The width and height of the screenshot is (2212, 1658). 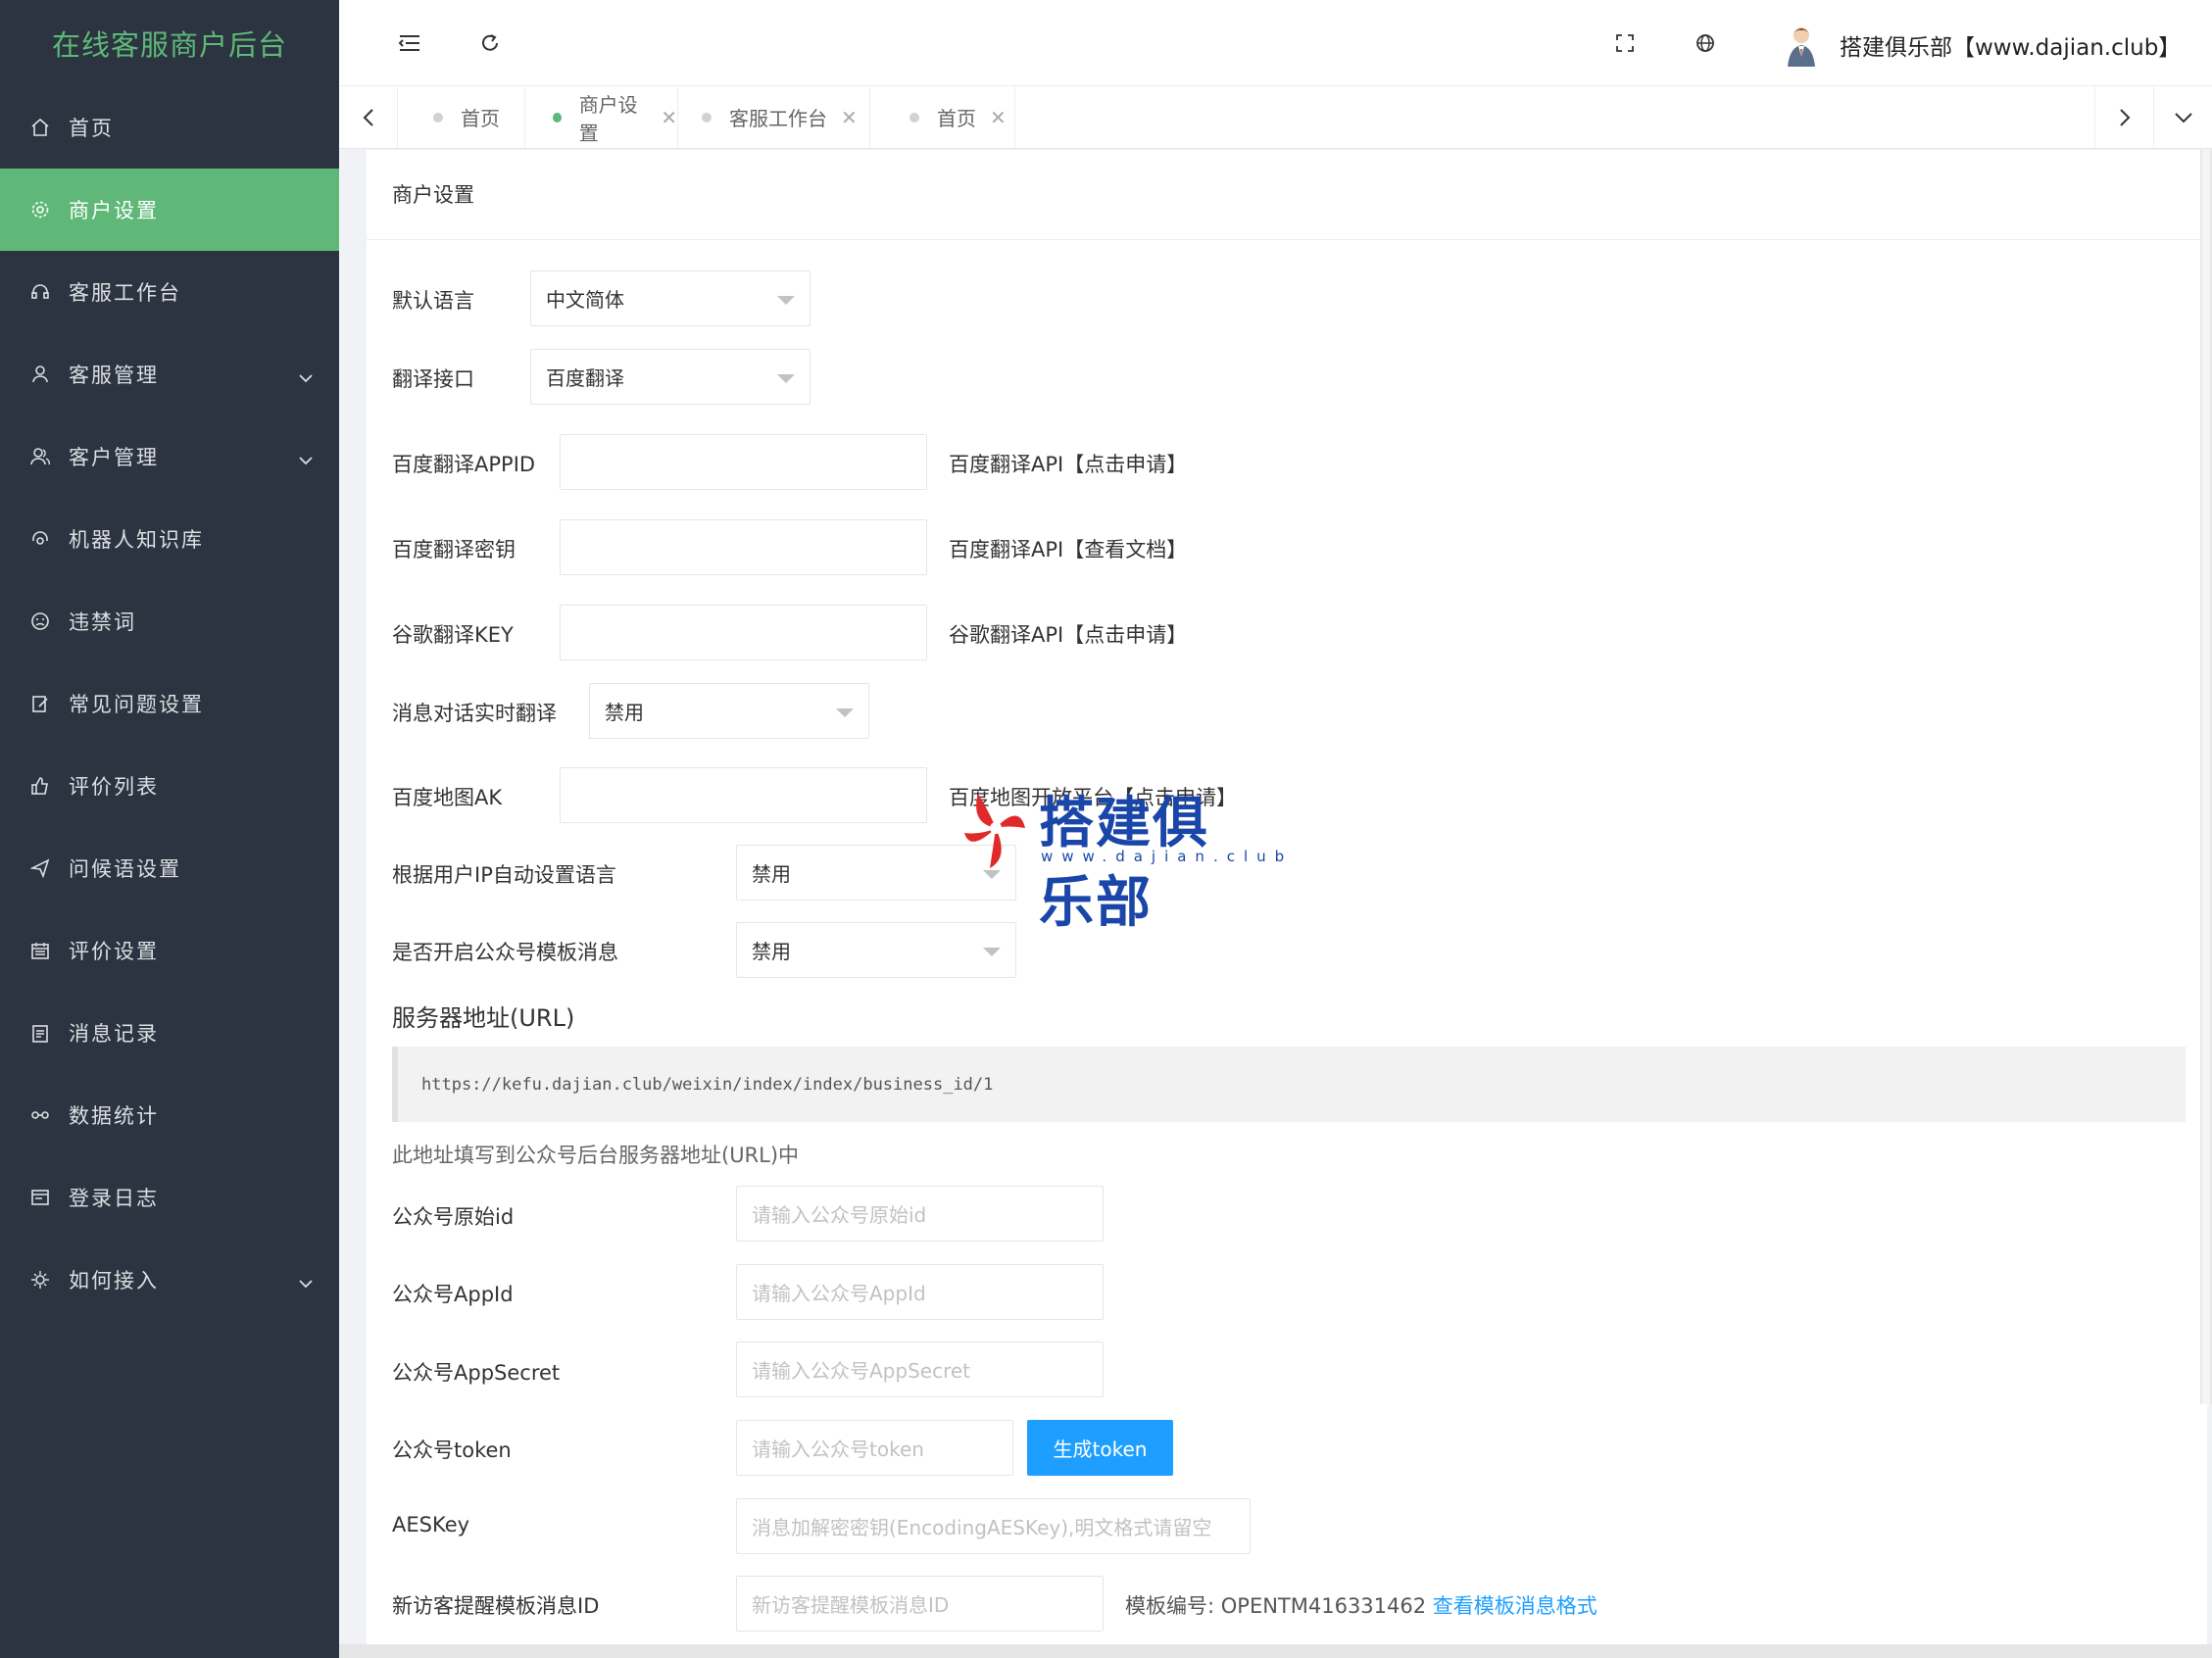 What do you see at coordinates (483, 1018) in the screenshot?
I see `server-url-title: 服务器地址(URL)` at bounding box center [483, 1018].